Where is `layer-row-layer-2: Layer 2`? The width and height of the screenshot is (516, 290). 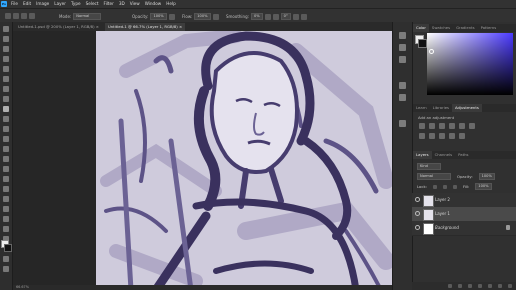
layer-row-layer-2: Layer 2 is located at coordinates (464, 200).